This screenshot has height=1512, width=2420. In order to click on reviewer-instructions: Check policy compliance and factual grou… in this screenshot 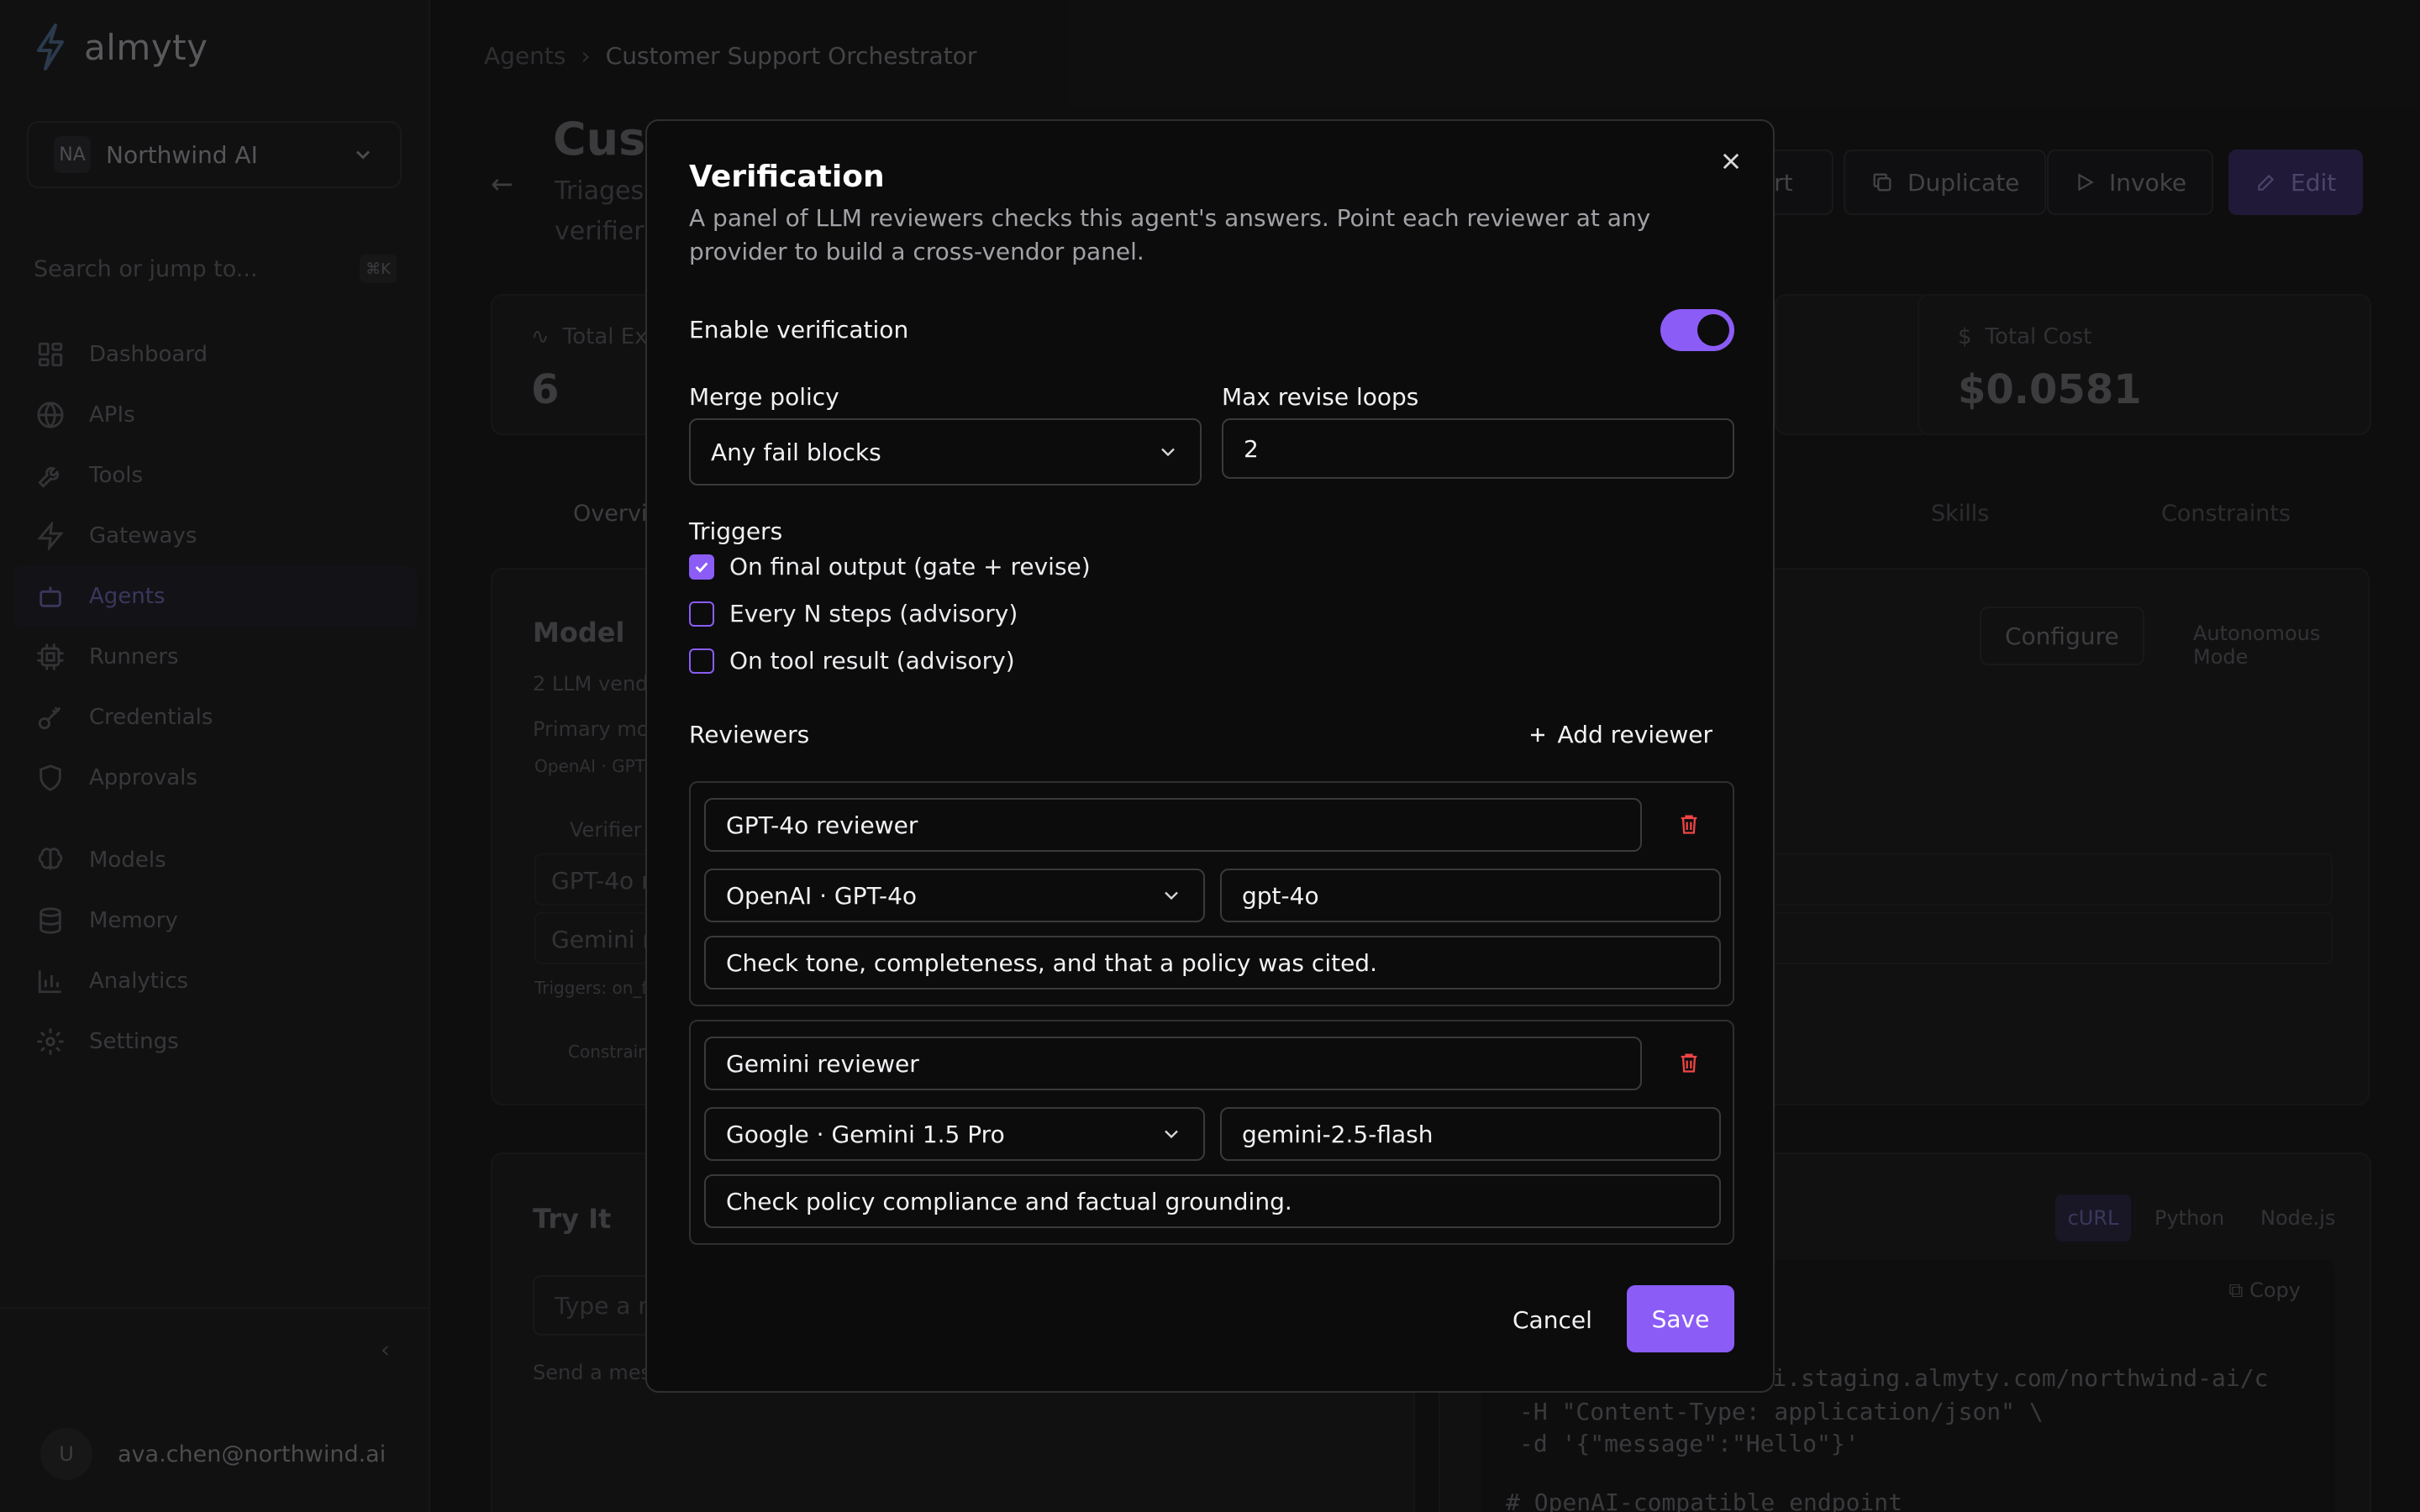, I will do `click(1009, 1201)`.